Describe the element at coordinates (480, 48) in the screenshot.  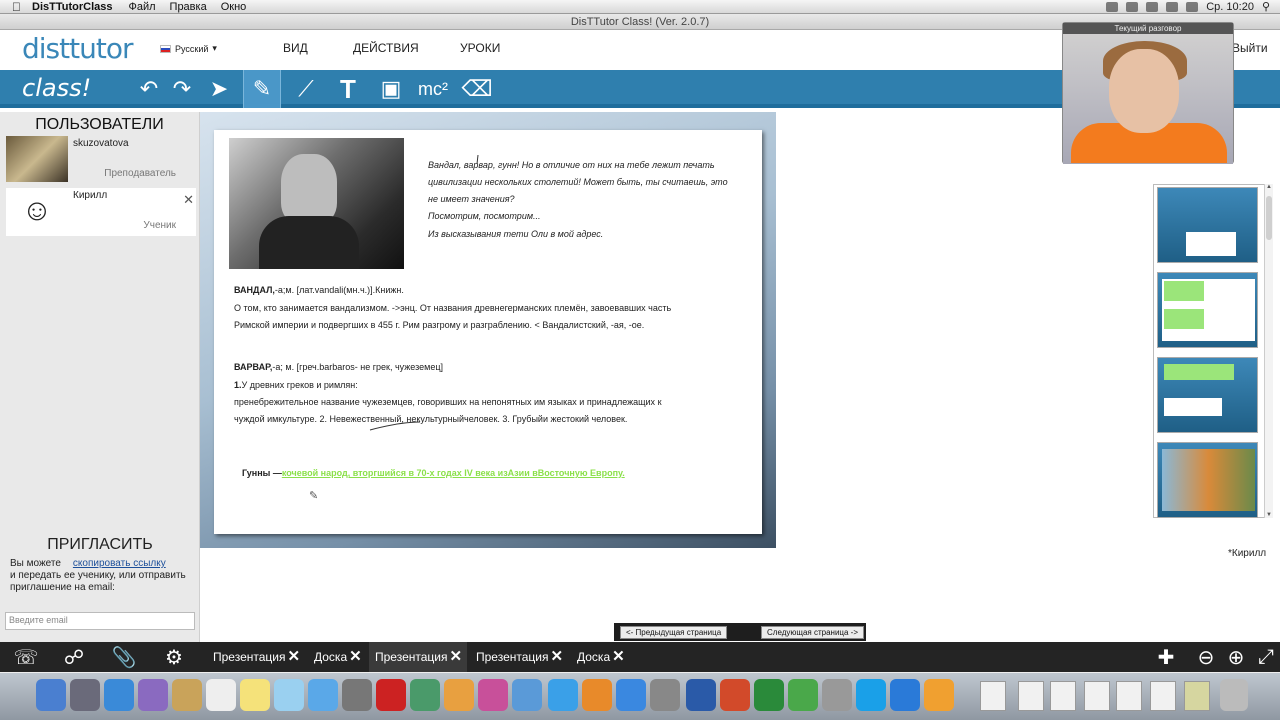
I see `nav-lessons: УРОКИ` at that location.